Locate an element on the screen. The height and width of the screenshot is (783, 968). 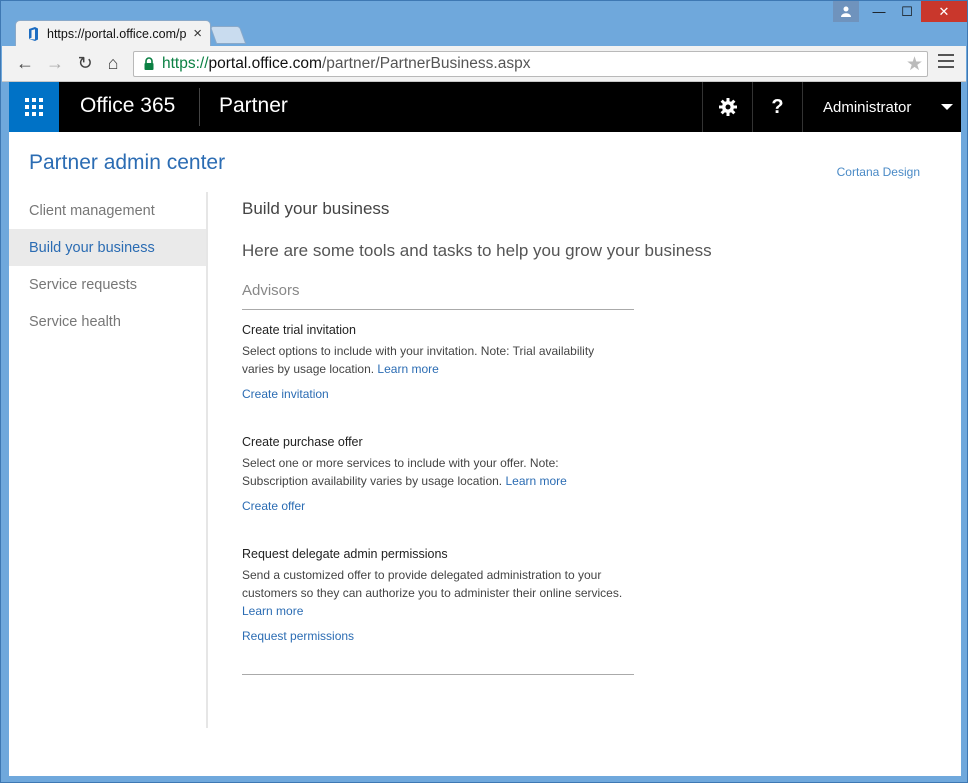
tab-close-icon: × is located at coordinates (197, 33).